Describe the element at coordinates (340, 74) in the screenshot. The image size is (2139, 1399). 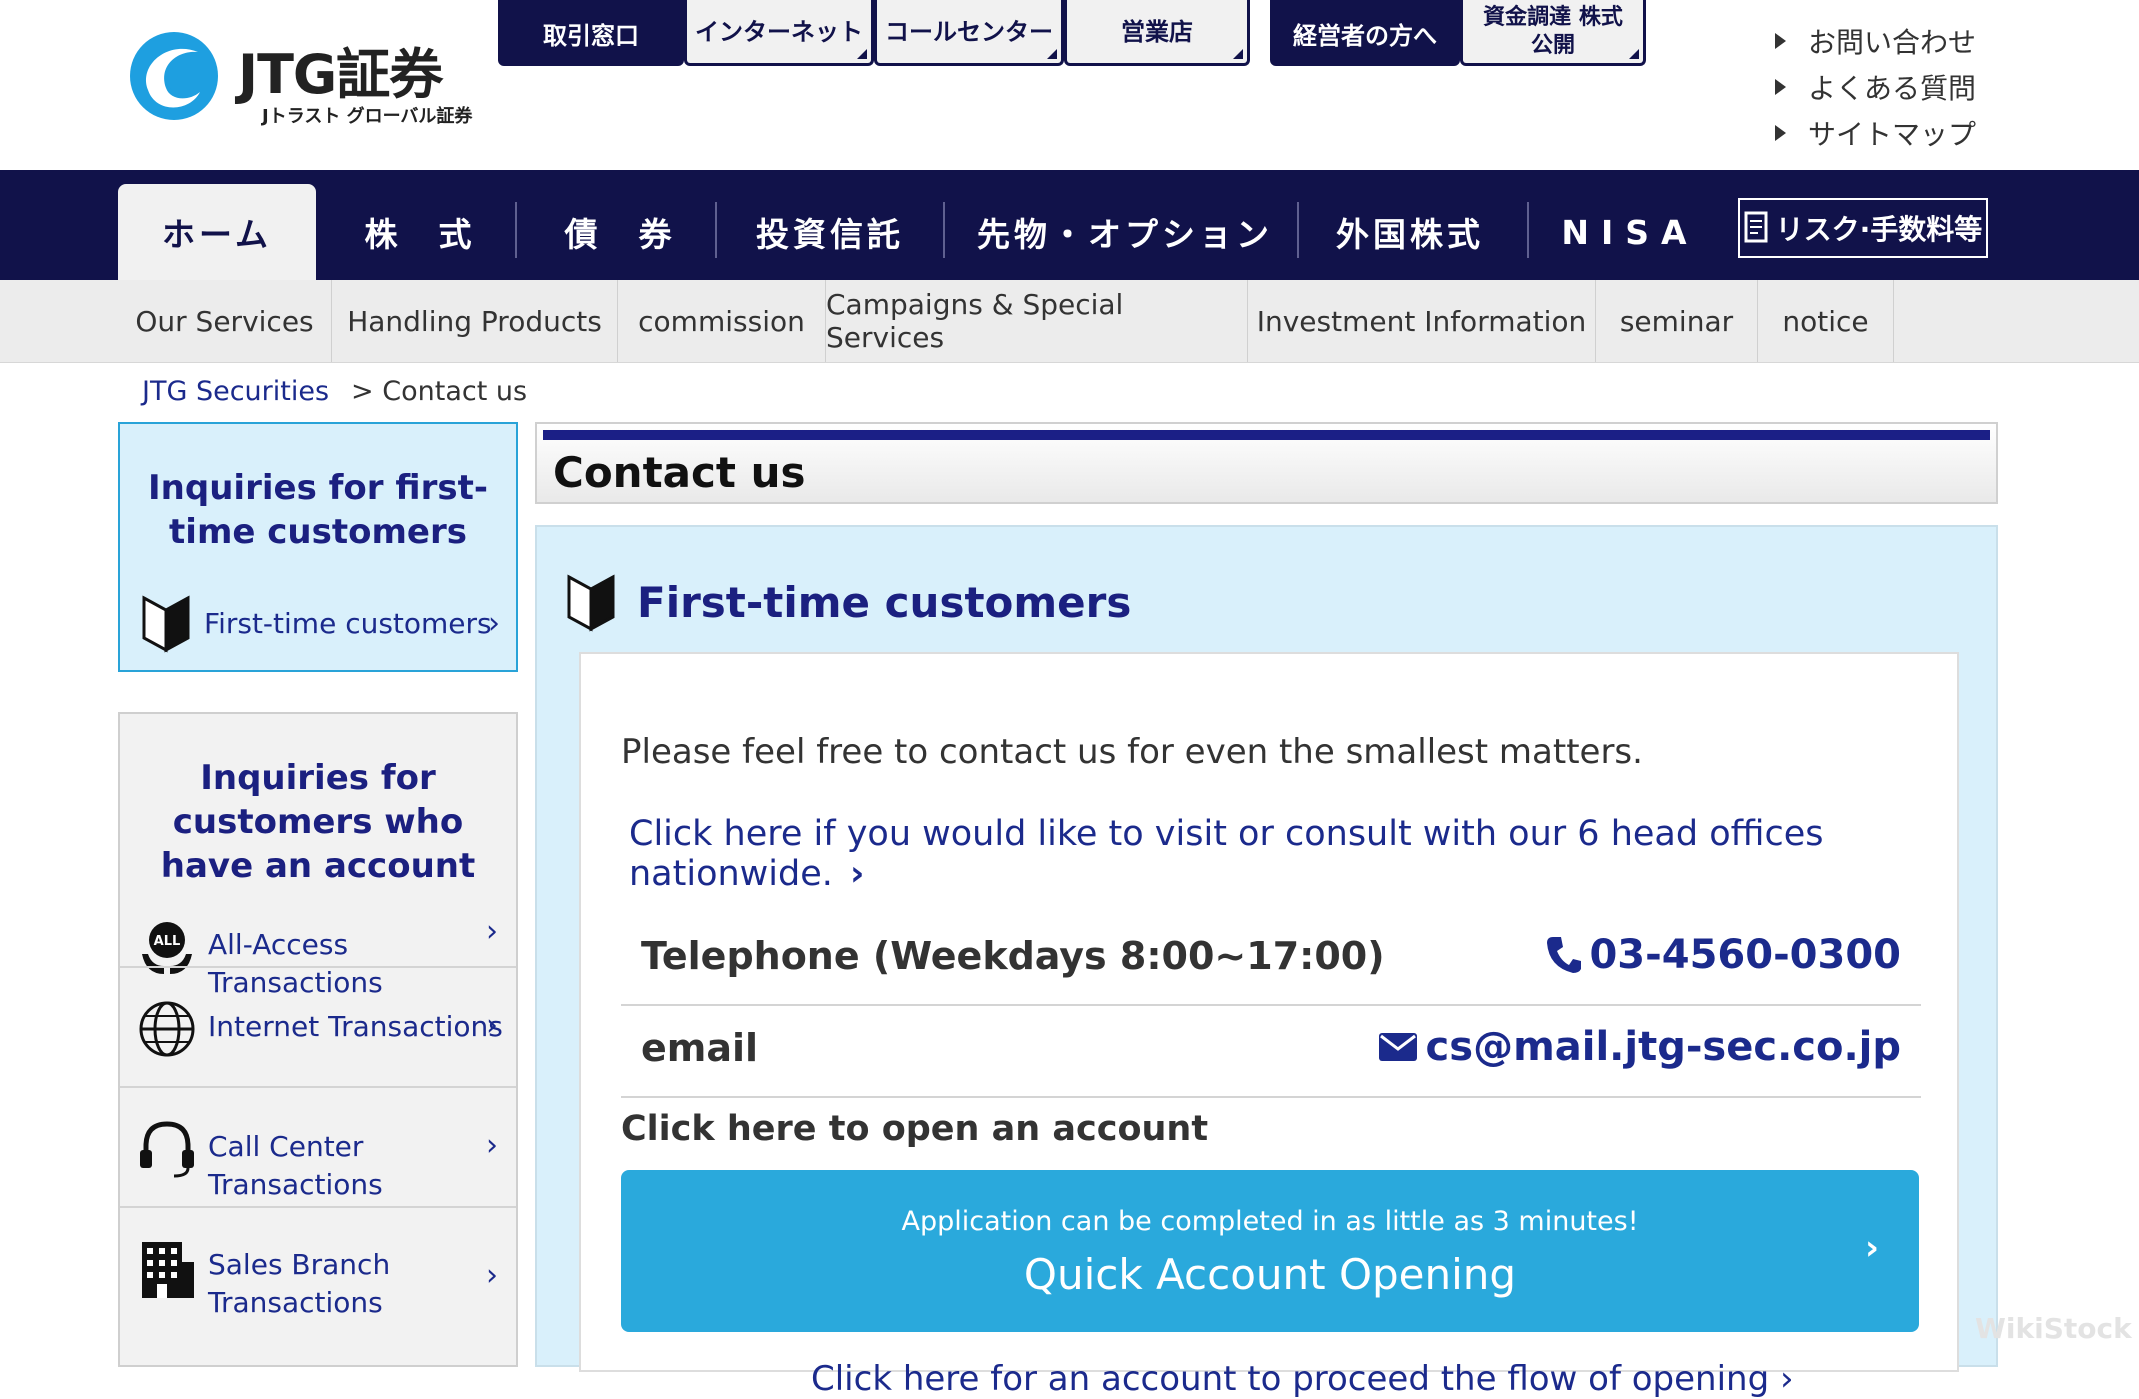
I see `logo-brand-text: JTG証券` at that location.